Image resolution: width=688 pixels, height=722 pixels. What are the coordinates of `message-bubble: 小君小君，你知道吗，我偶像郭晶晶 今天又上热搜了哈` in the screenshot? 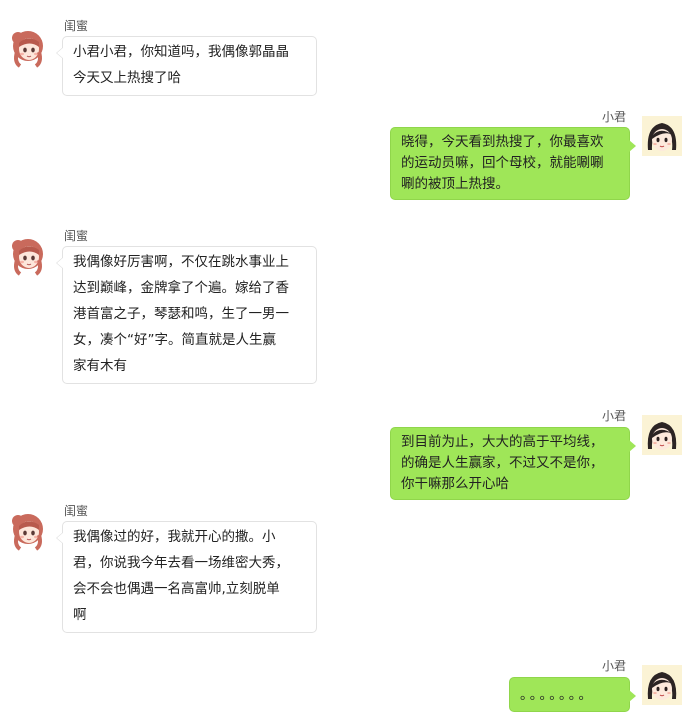 It's located at (186, 66).